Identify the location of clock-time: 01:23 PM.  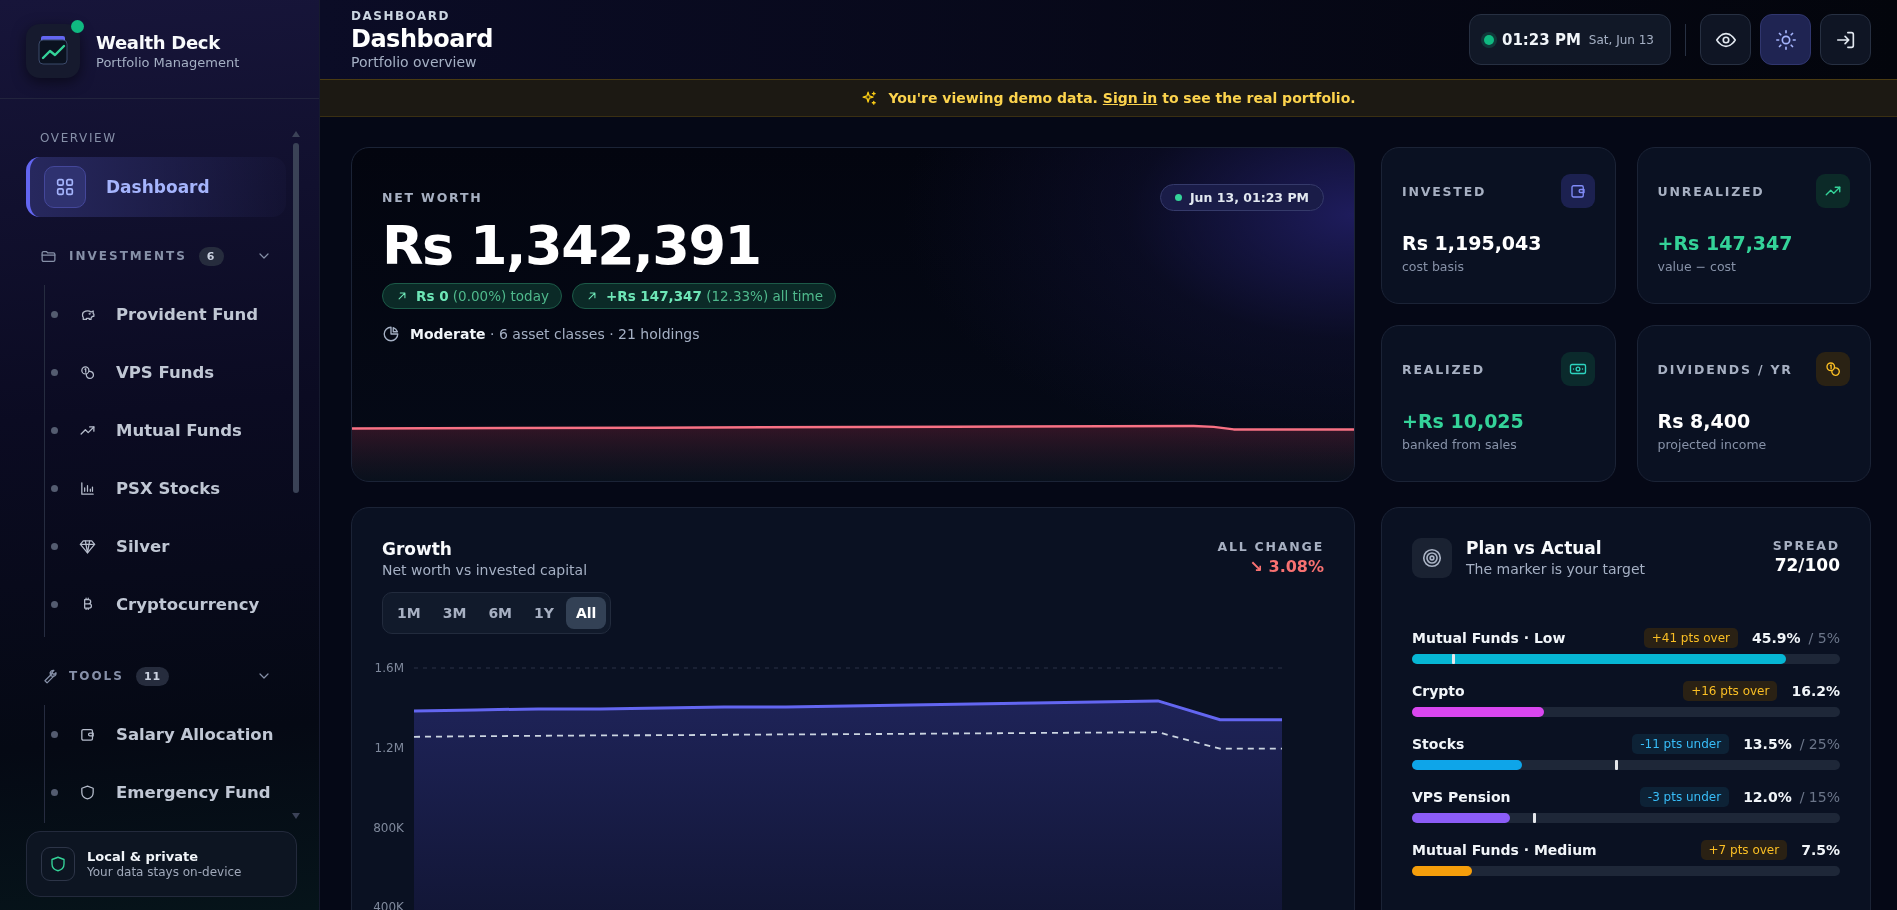
(1541, 39).